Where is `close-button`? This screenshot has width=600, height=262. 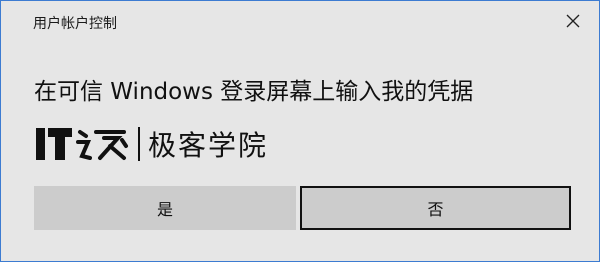 close-button is located at coordinates (573, 21).